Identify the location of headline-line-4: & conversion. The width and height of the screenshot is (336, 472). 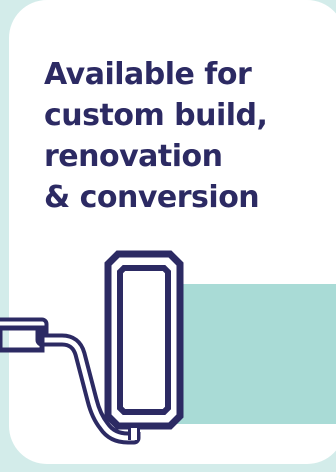
(152, 197).